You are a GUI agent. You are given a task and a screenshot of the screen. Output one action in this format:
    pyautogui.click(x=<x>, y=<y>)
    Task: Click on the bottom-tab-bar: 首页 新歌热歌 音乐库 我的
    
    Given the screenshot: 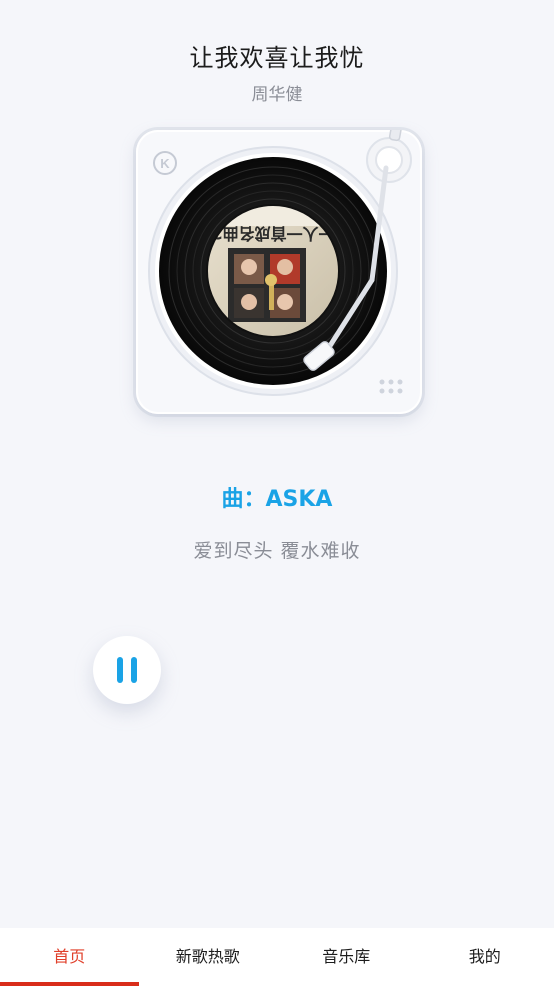 What is the action you would take?
    pyautogui.click(x=277, y=957)
    